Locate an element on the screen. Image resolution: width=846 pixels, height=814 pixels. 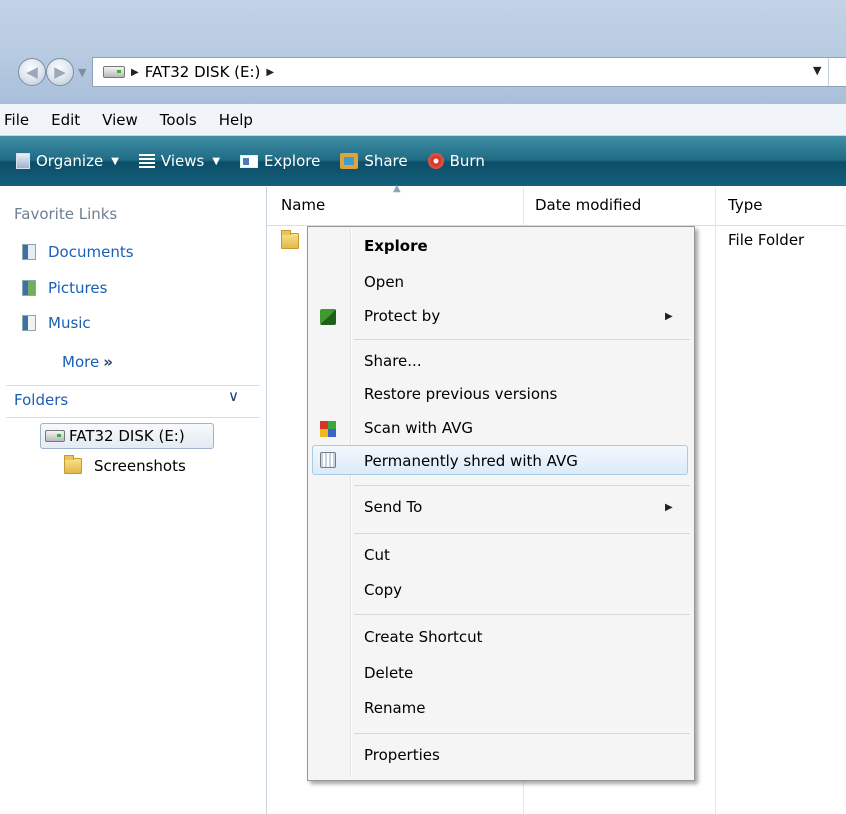
menu-view: View is located at coordinates (120, 120).